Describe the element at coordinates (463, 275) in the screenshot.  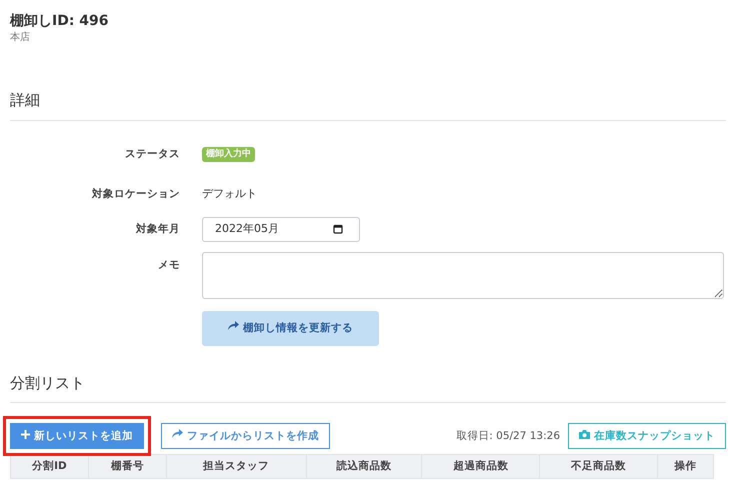
I see `memo-field` at that location.